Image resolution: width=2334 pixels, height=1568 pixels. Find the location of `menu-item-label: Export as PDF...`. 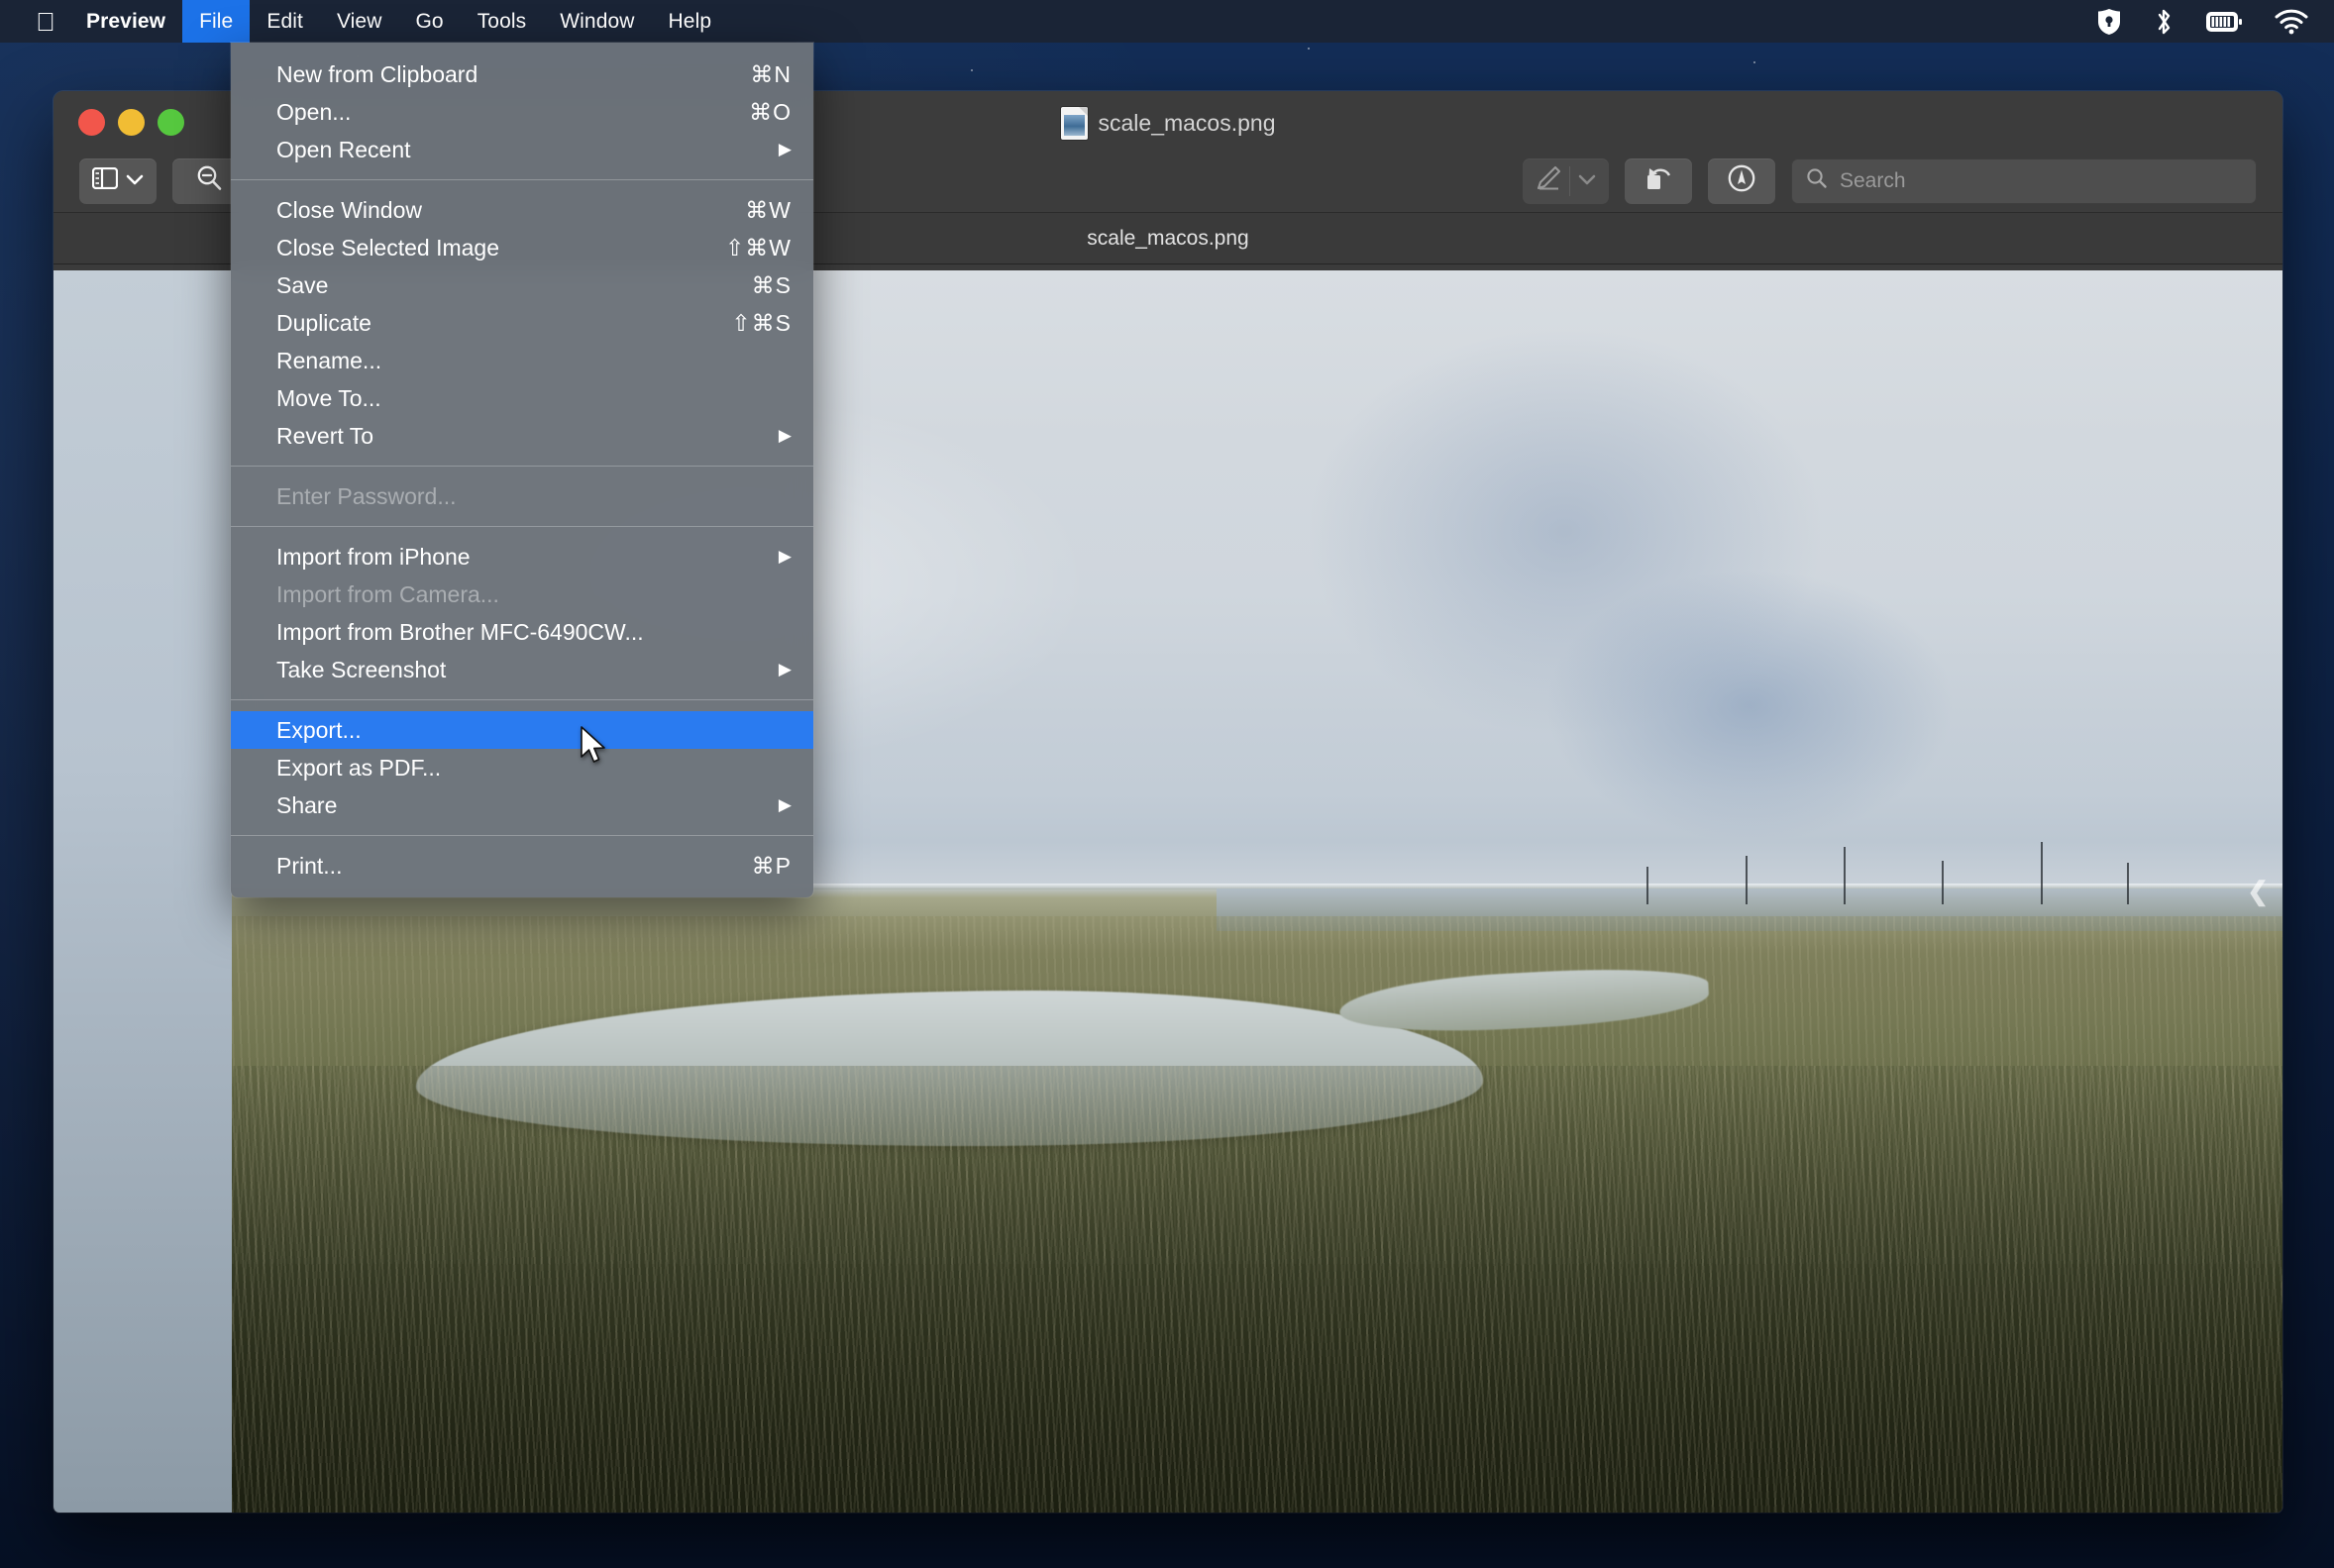

menu-item-label: Export as PDF... is located at coordinates (359, 768).